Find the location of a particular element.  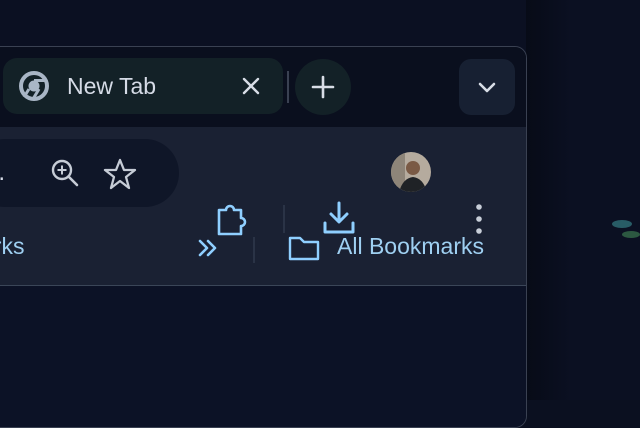

chevron-double-right-icon is located at coordinates (208, 248).